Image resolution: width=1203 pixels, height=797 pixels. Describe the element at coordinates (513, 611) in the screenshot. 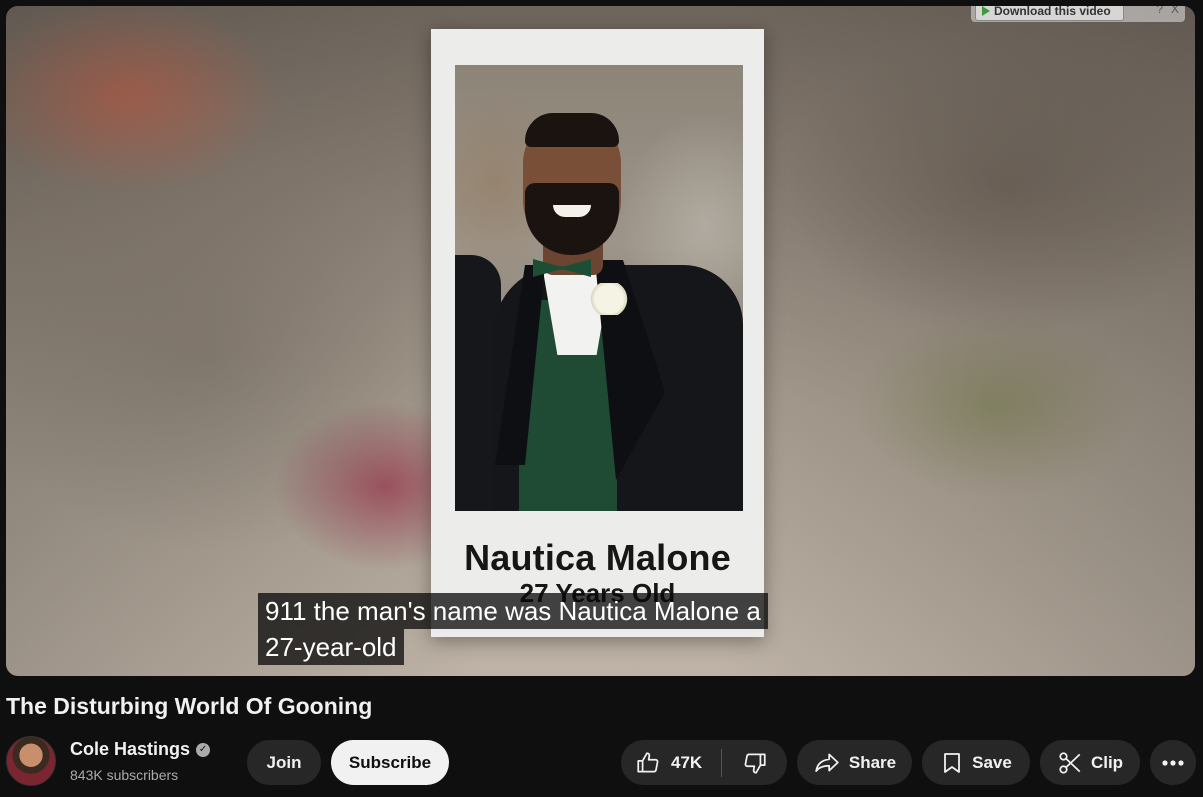

I see `caption-line: 911 the man's name was Nautica Malone a` at that location.